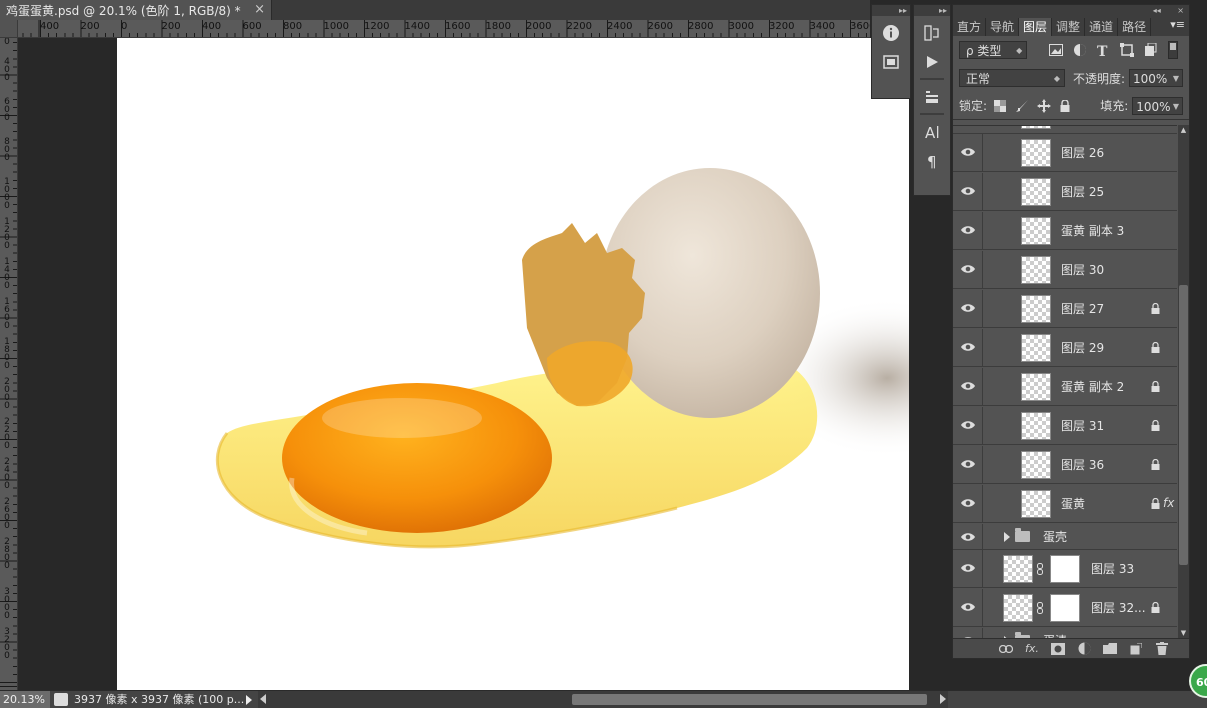 The image size is (1207, 708). What do you see at coordinates (1157, 105) in the screenshot?
I see `fill-input: 100% ▼` at bounding box center [1157, 105].